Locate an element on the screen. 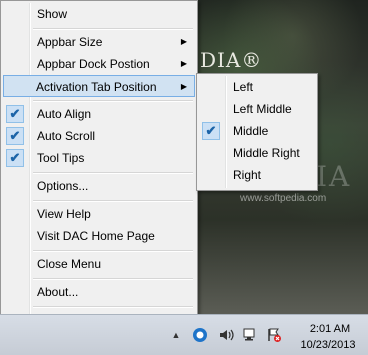  menu-item-label: View Help is located at coordinates (64, 214).